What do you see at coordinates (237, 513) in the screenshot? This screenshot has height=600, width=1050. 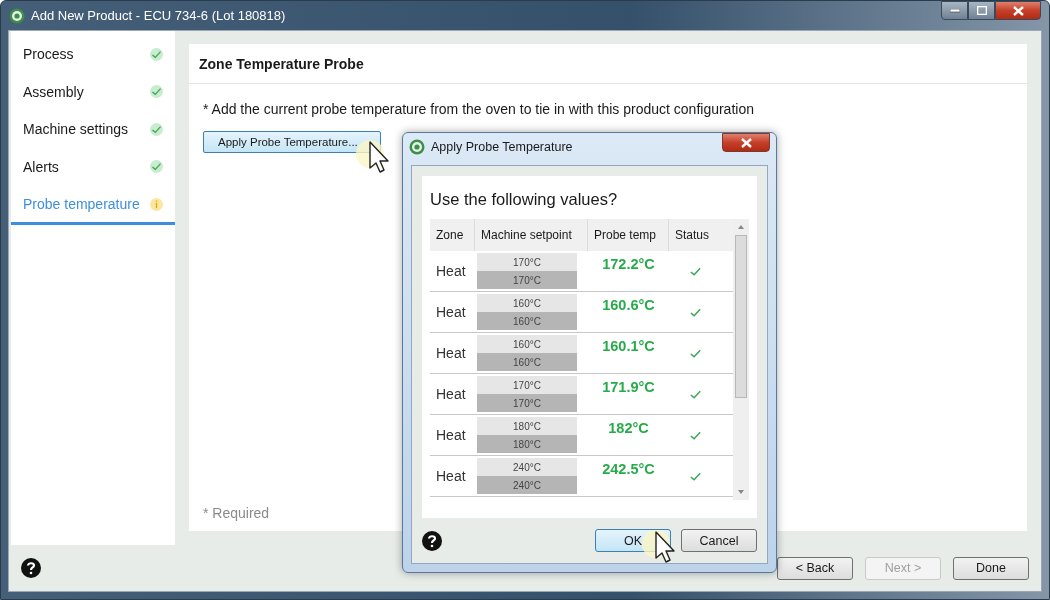 I see `required-note: * Required` at bounding box center [237, 513].